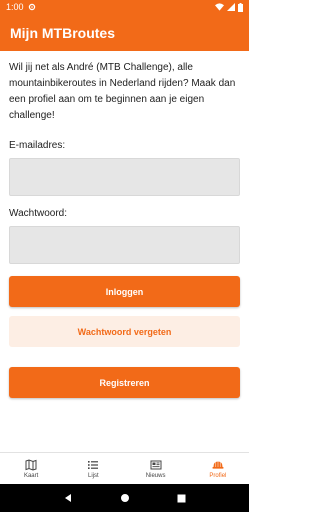 This screenshot has width=320, height=512. I want to click on register-button: Registreren, so click(124, 382).